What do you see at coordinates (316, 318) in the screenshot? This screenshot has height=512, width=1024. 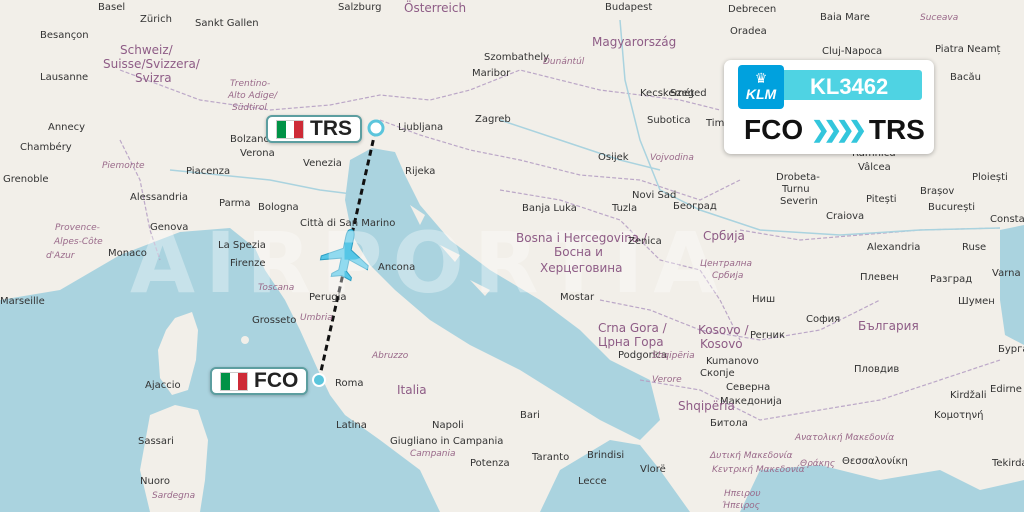 I see `map-label: Umbria` at bounding box center [316, 318].